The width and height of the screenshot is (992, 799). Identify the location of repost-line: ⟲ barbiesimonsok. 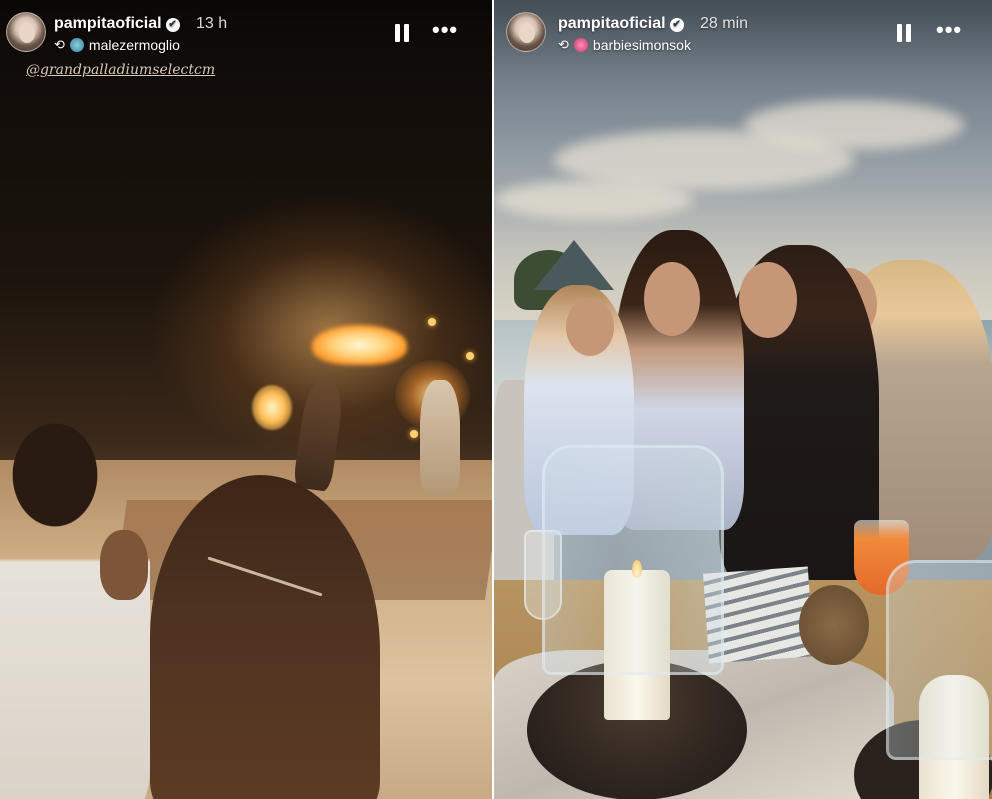
(624, 45).